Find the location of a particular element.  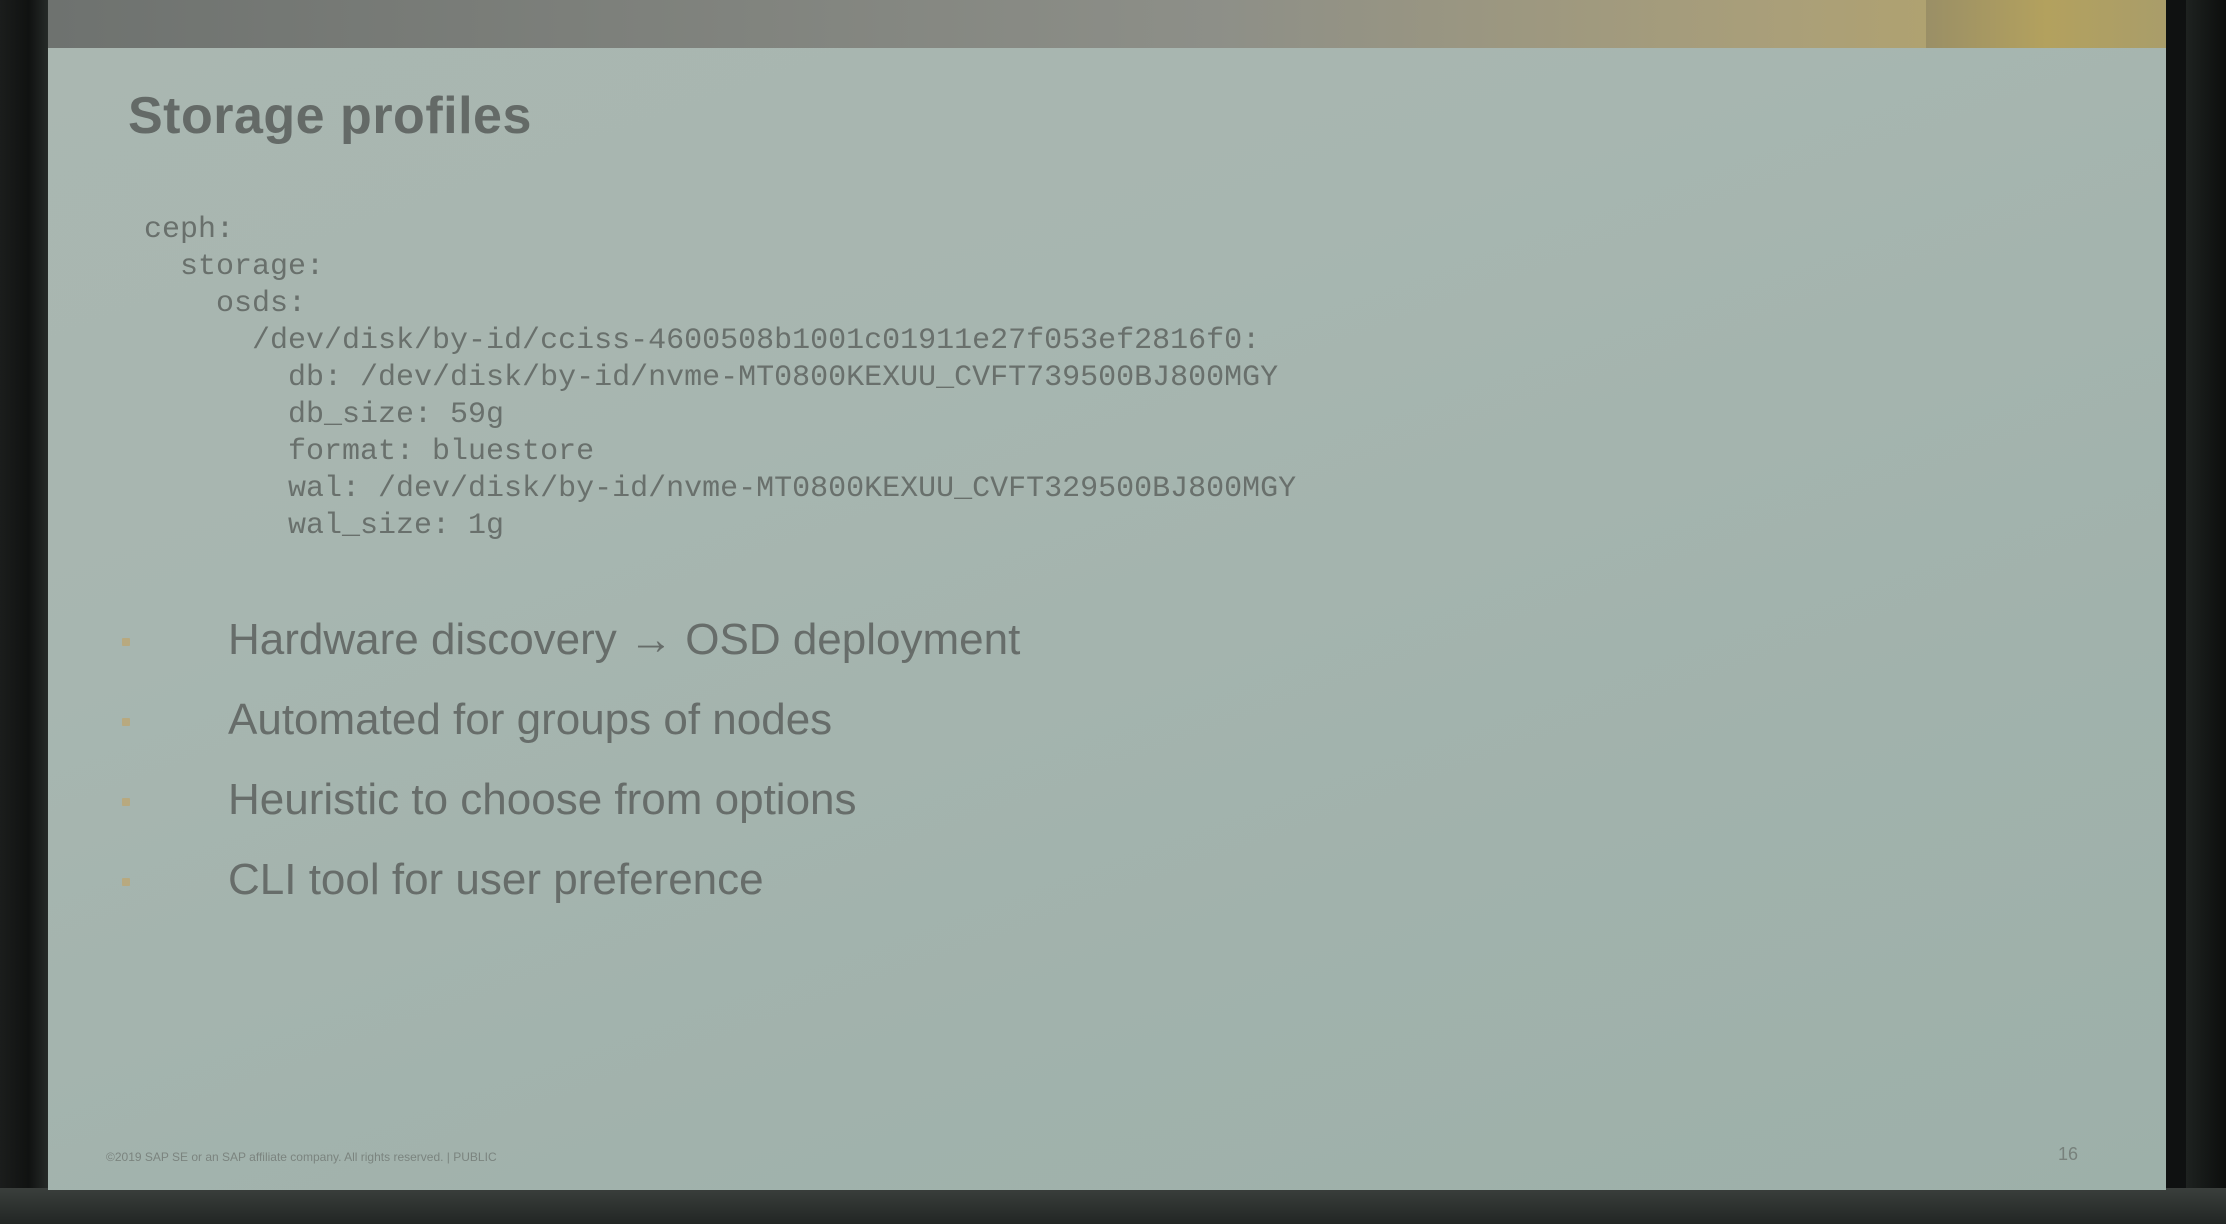

code-line: db_size: 59g is located at coordinates (324, 415).